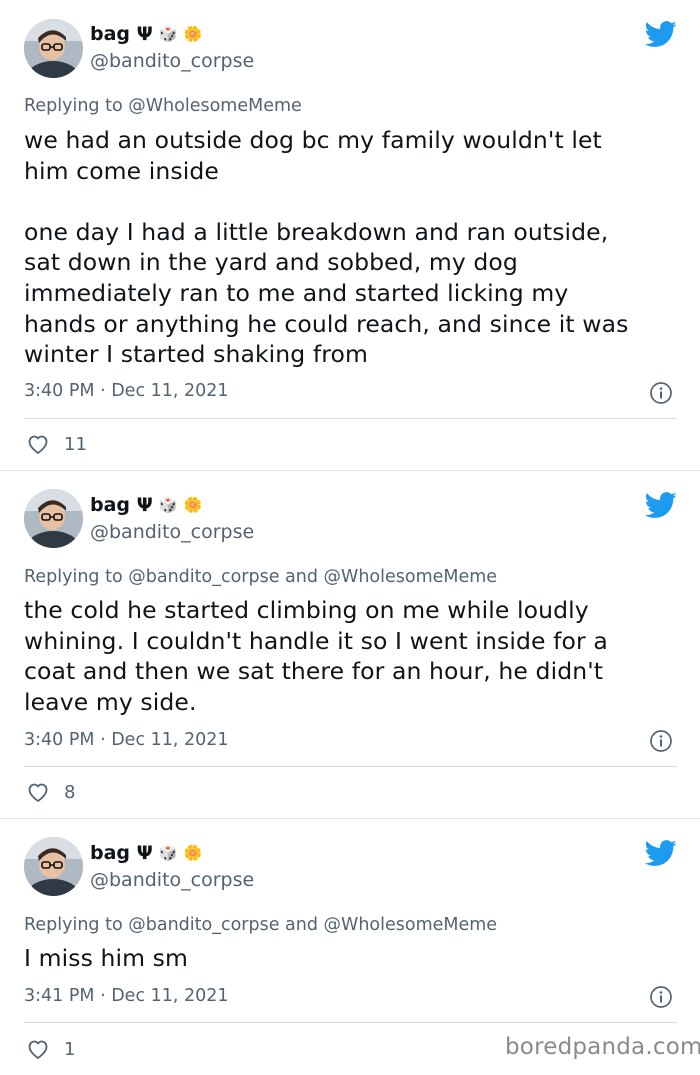 The image size is (700, 1075). I want to click on like-button: 11, so click(56, 444).